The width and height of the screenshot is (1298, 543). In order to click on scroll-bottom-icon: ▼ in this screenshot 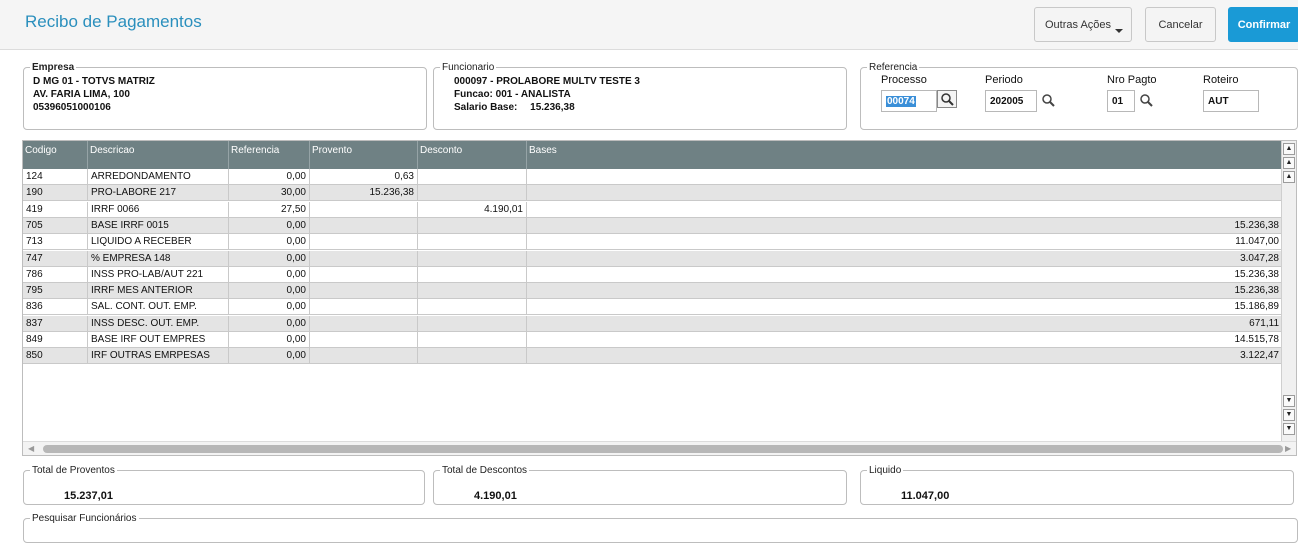, I will do `click(1289, 429)`.